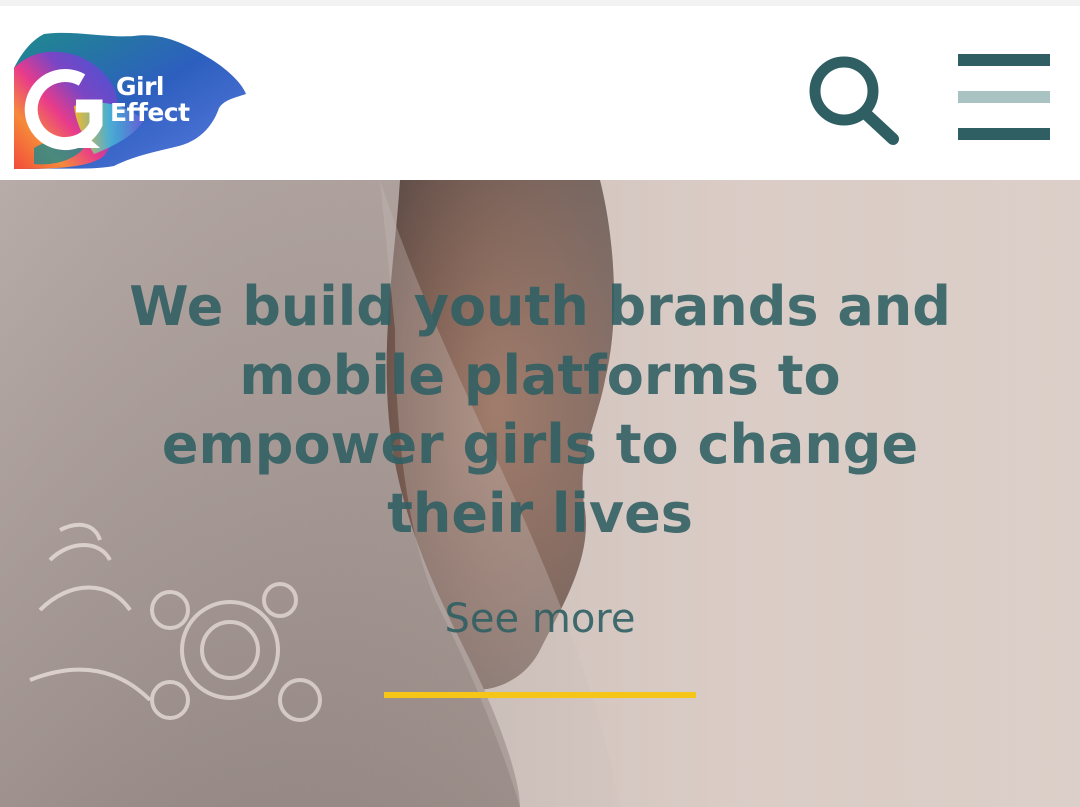 The image size is (1080, 807). I want to click on search-icon, so click(854, 100).